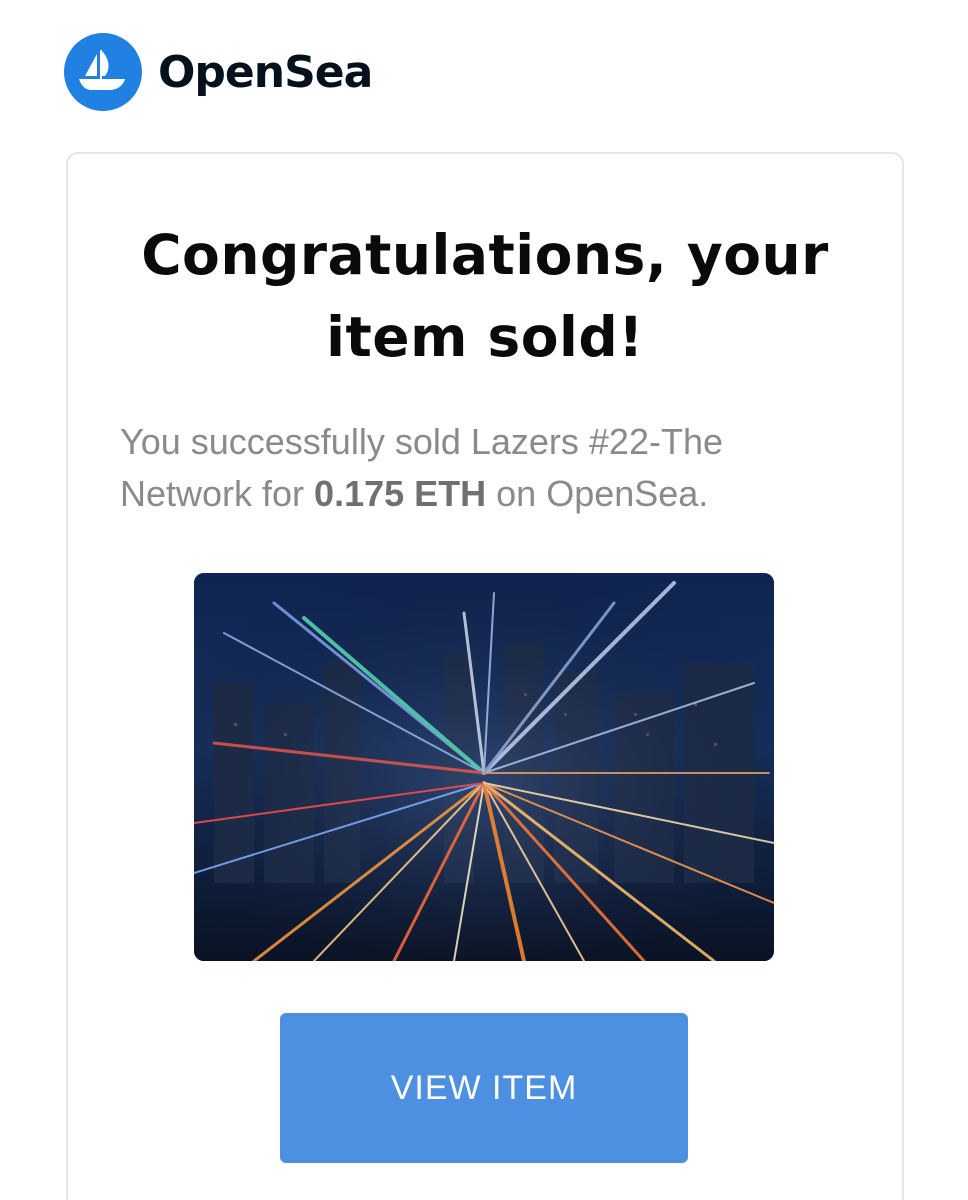  I want to click on header: OpenSea, so click(218, 72).